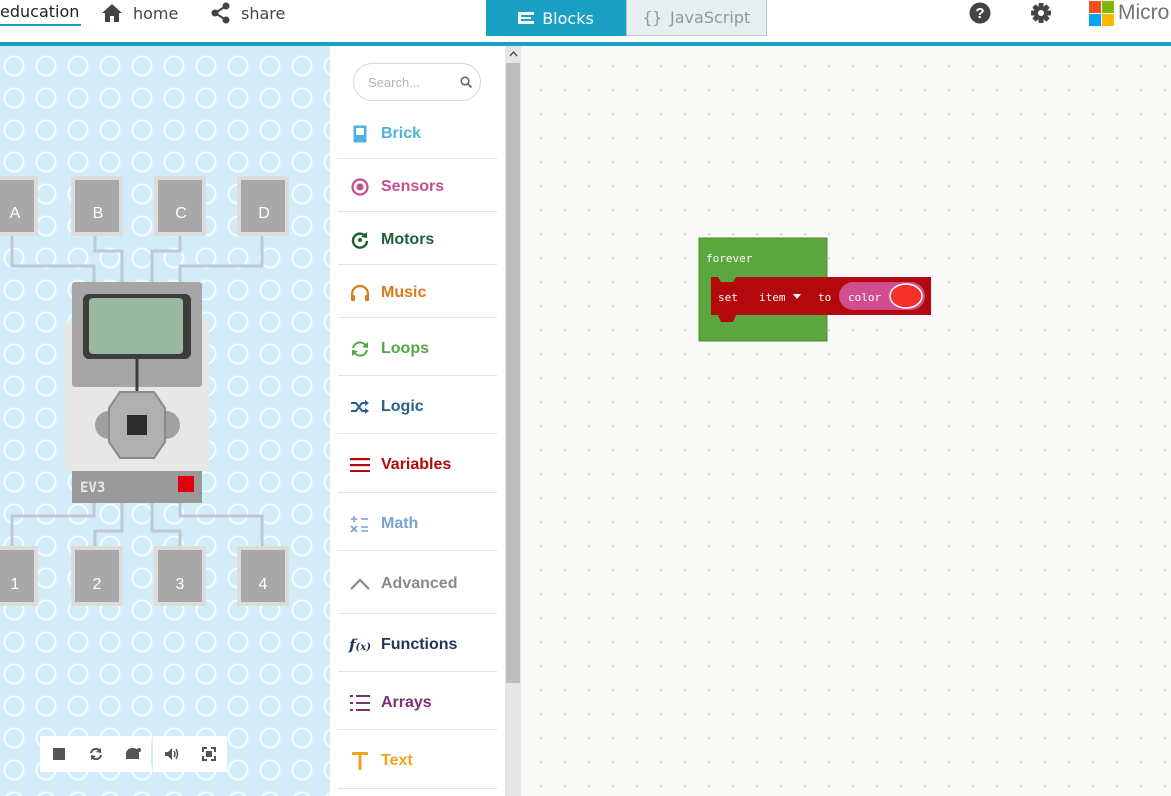 The image size is (1171, 796). I want to click on shuffle-icon, so click(360, 407).